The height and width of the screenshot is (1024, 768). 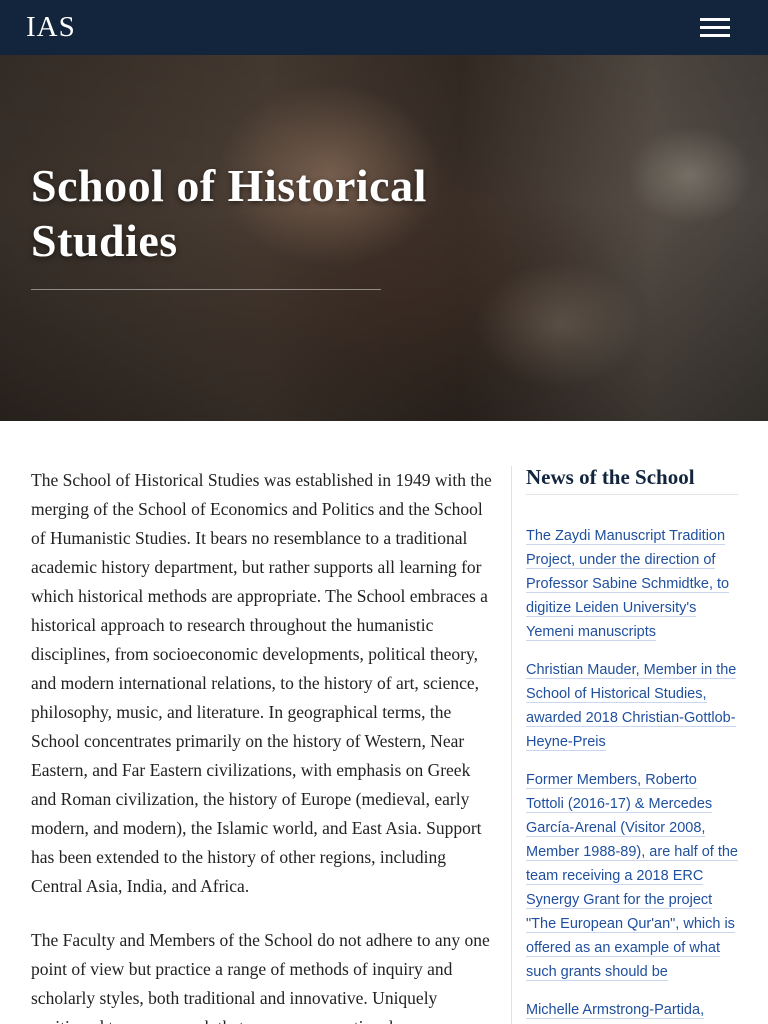 What do you see at coordinates (615, 1010) in the screenshot?
I see `news-link-text: Michelle Armstrong-Partida,` at bounding box center [615, 1010].